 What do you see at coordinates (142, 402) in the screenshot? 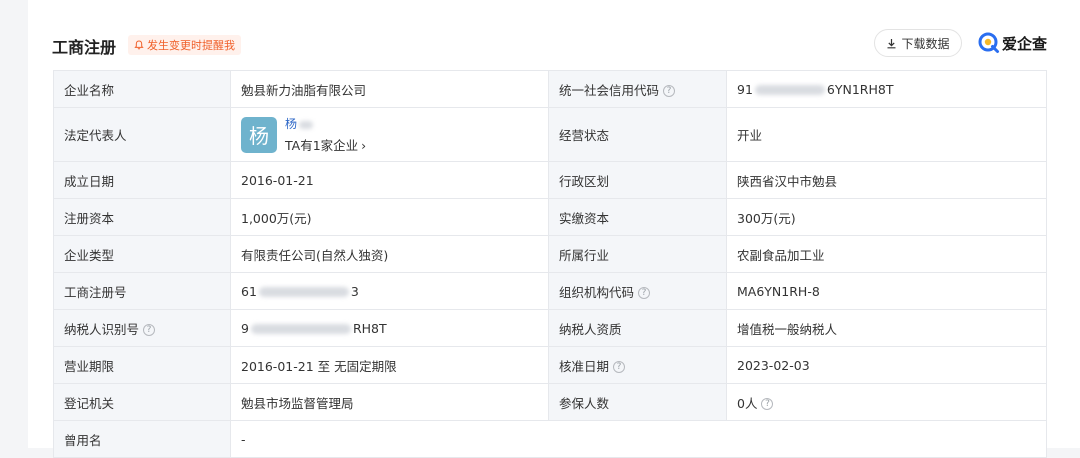
I see `registration-authority-label: 登记机关` at bounding box center [142, 402].